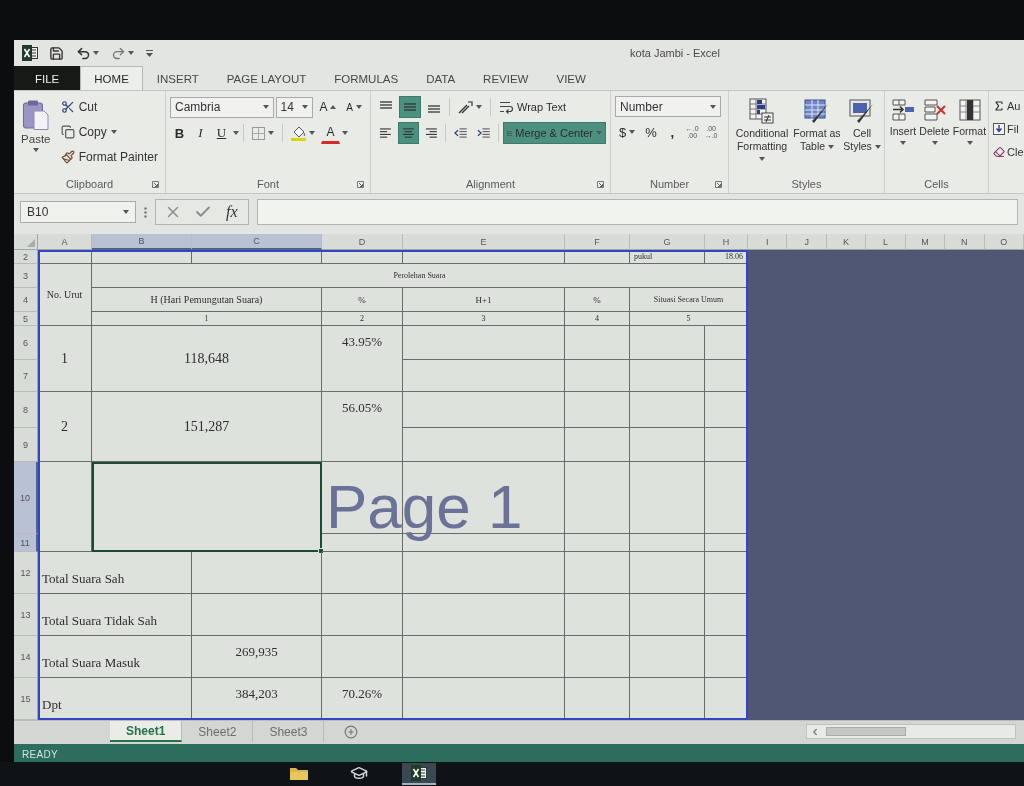 The width and height of the screenshot is (1024, 786). Describe the element at coordinates (257, 242) in the screenshot. I see `column-header: C` at that location.